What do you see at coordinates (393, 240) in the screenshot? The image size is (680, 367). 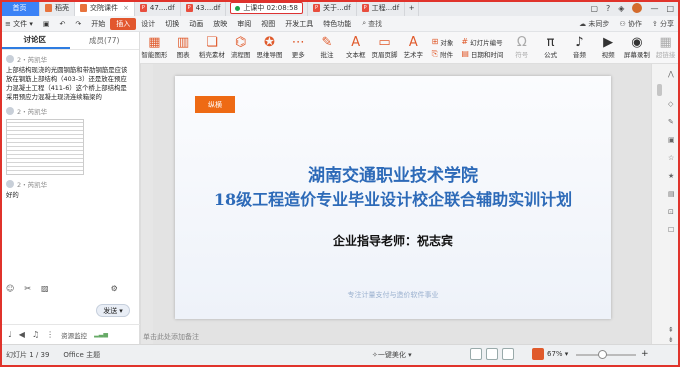 I see `slide-teacher: 企业指导老师：祝志宾` at bounding box center [393, 240].